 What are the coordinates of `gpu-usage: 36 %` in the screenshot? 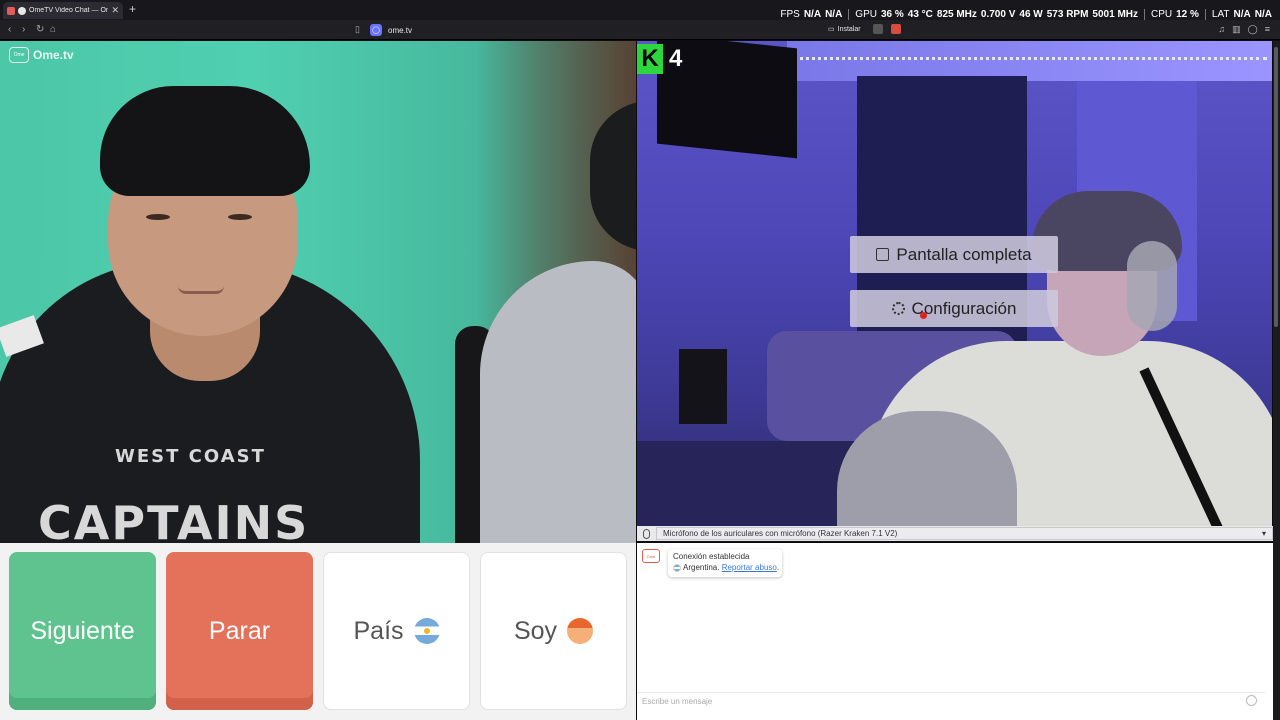 It's located at (892, 14).